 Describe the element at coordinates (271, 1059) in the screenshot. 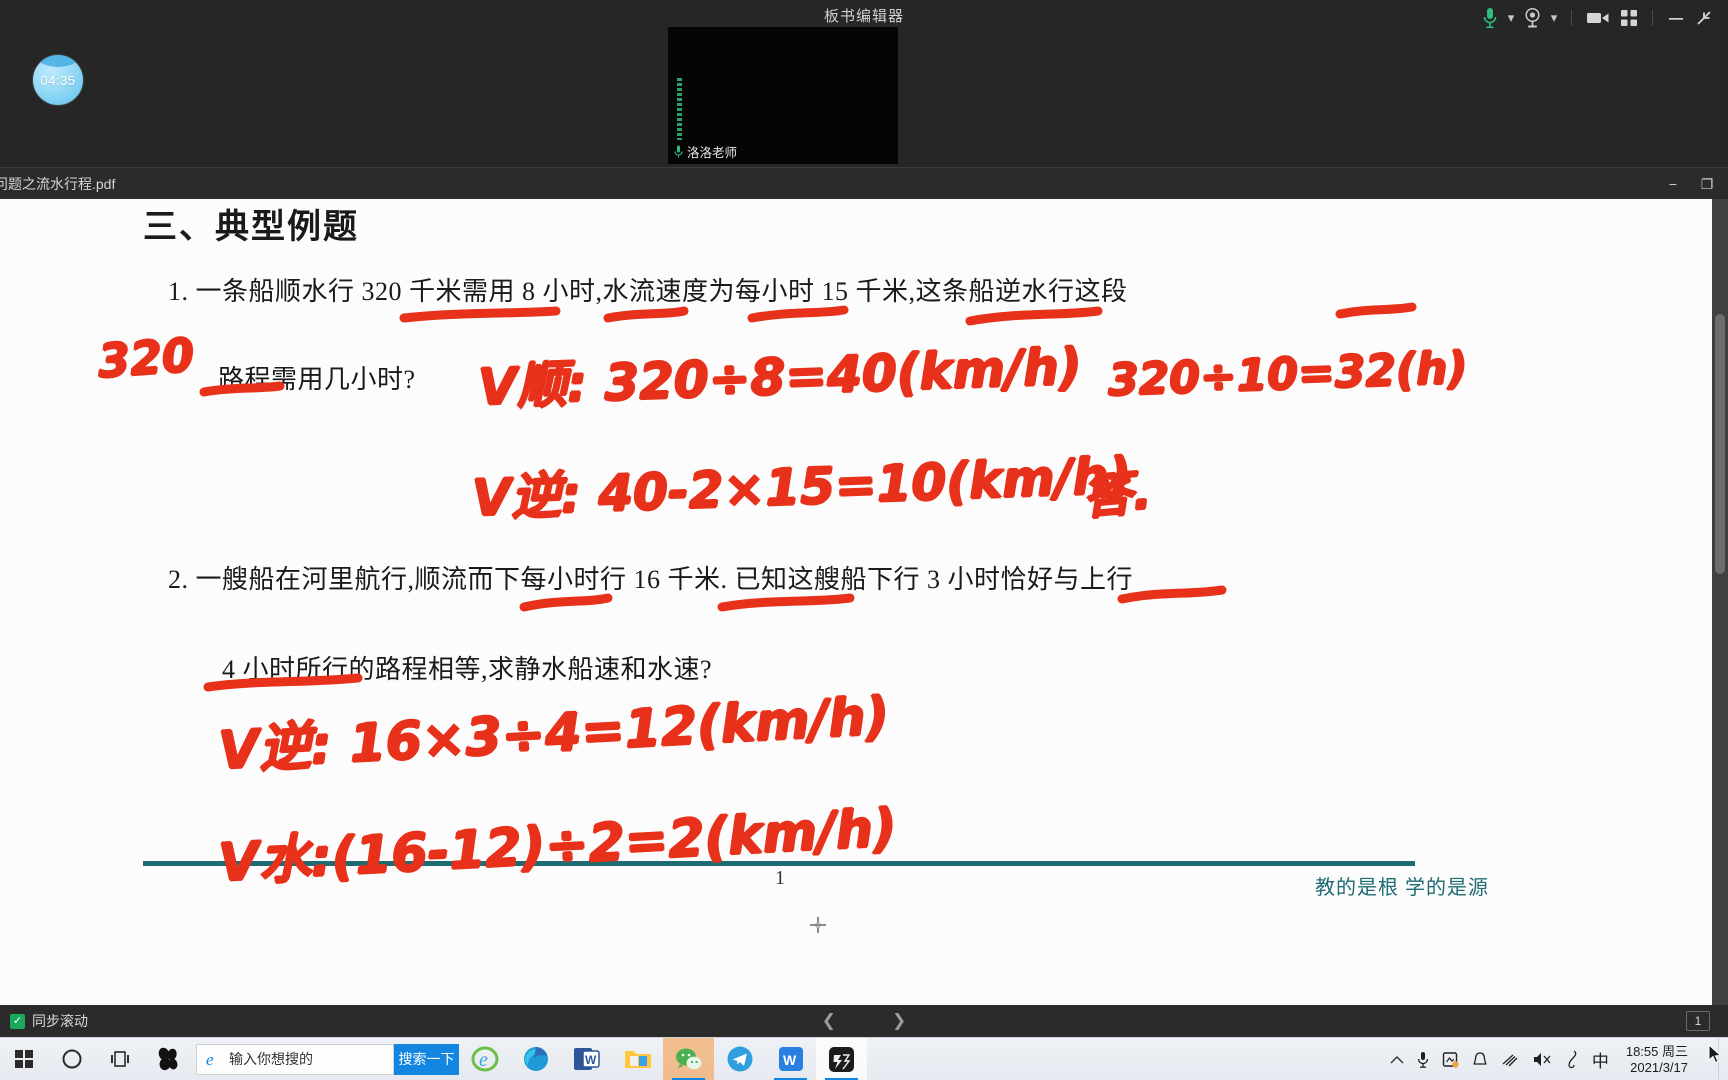

I see `search-placeholder: 输入你想搜的` at that location.